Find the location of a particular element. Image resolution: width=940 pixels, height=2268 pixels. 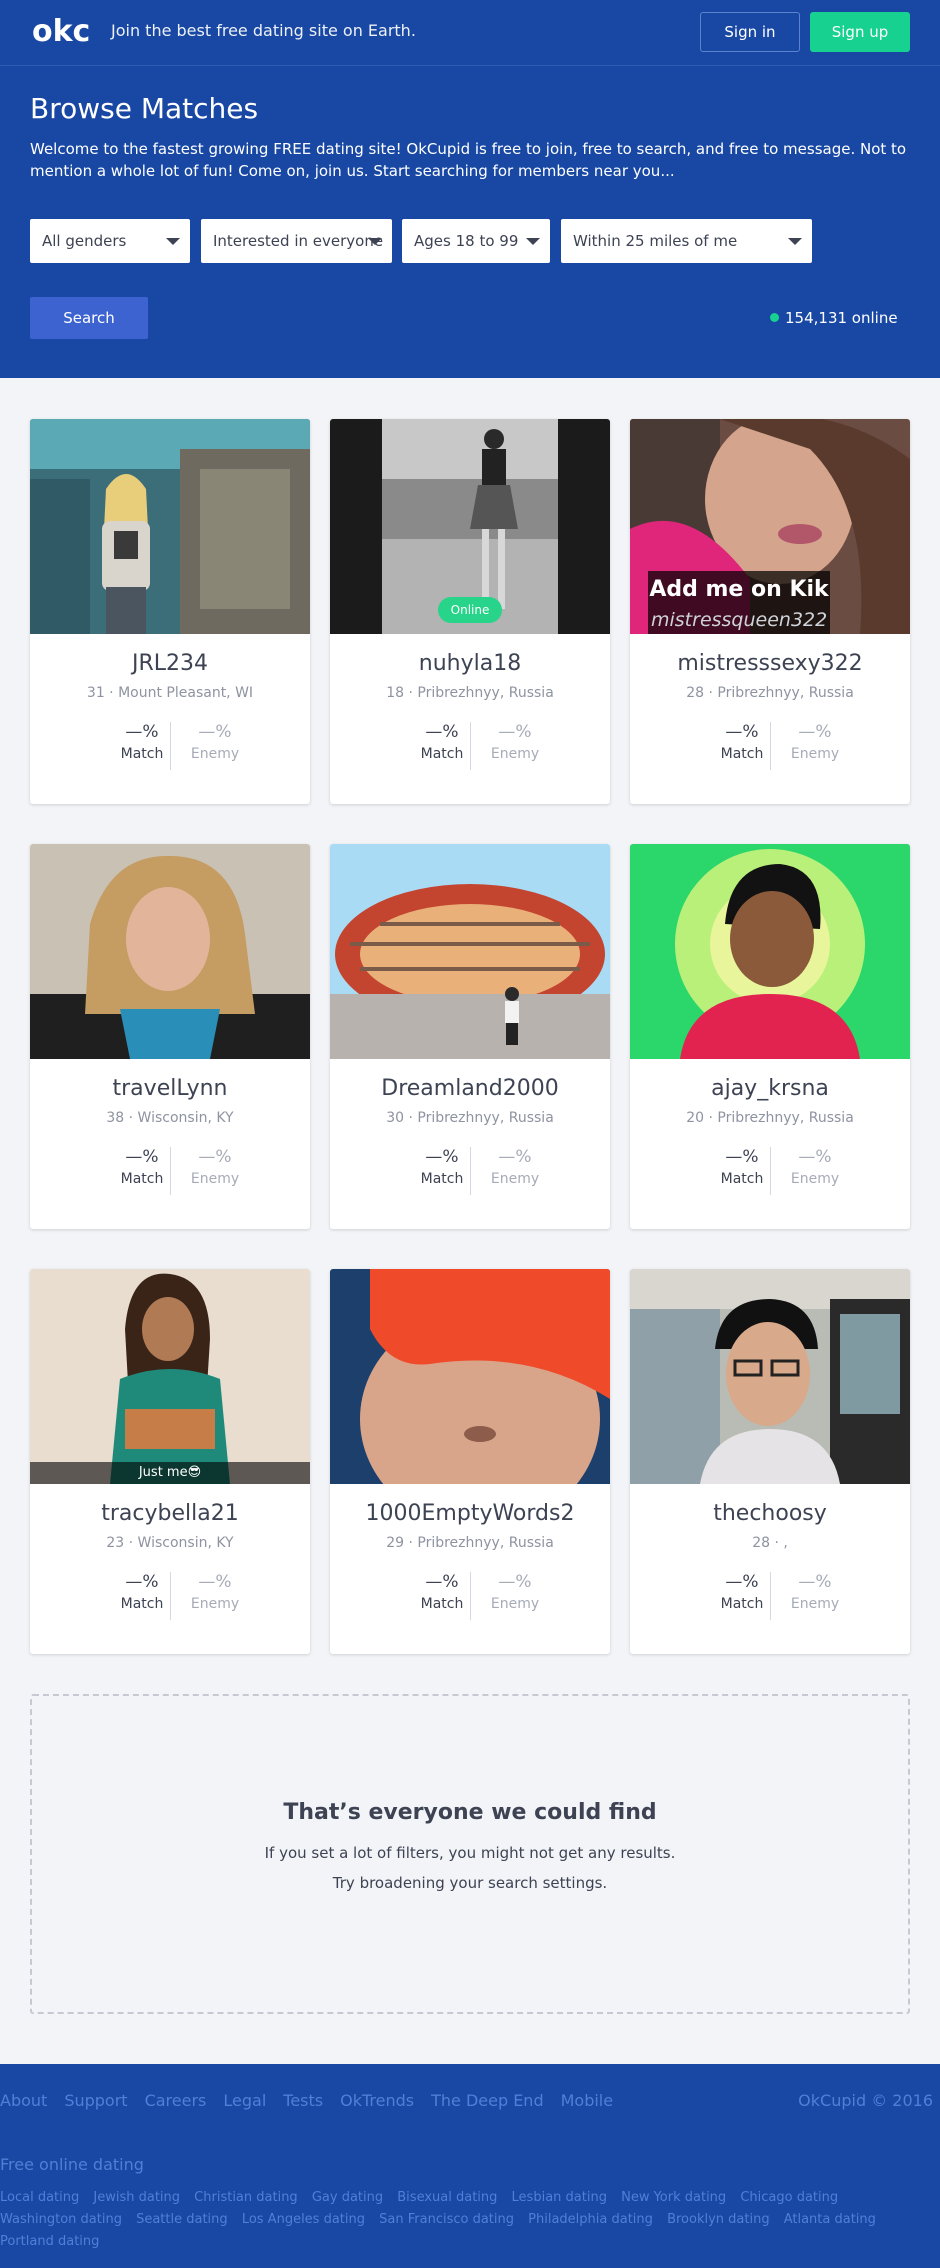

city-link: Washington dating is located at coordinates (61, 2219).